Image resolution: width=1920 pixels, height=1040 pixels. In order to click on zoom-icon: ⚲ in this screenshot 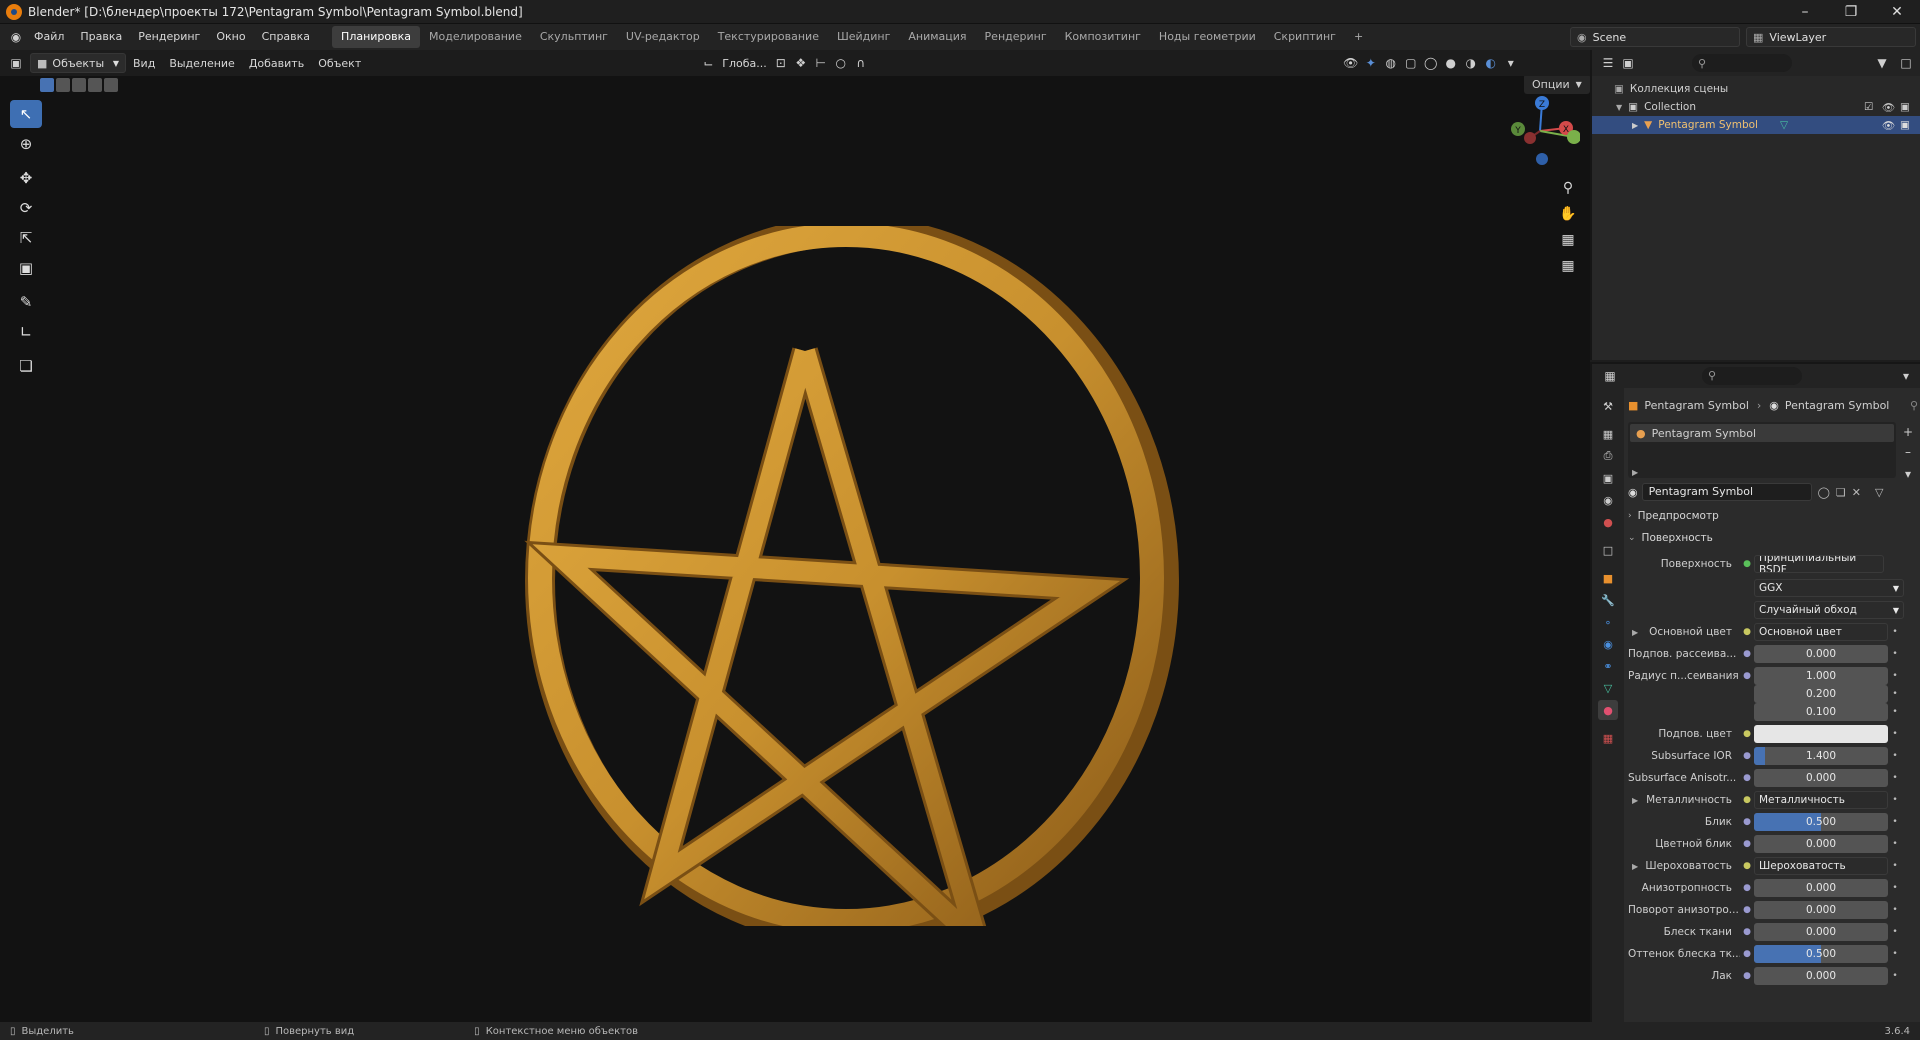, I will do `click(1568, 188)`.